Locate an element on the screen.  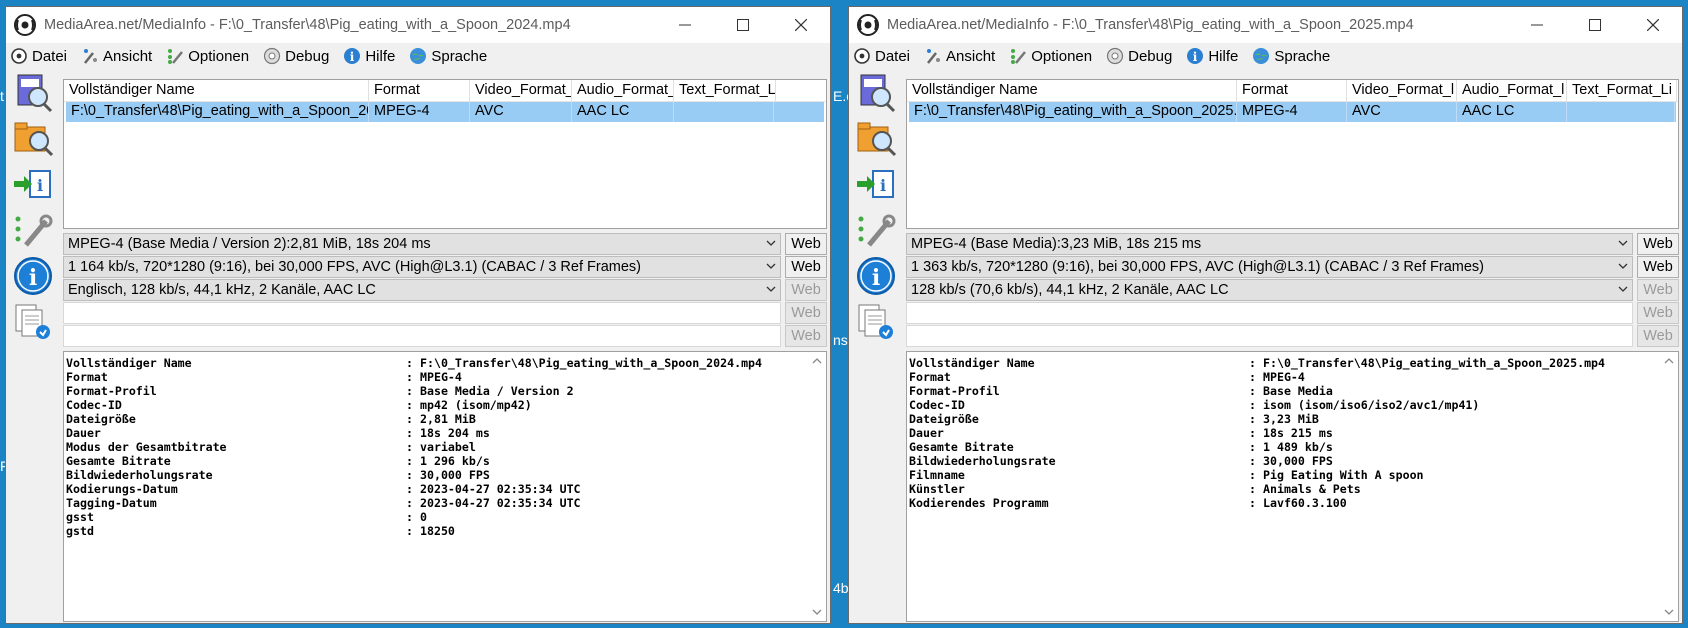
detail-key: Vollständiger Name is located at coordinates (972, 363).